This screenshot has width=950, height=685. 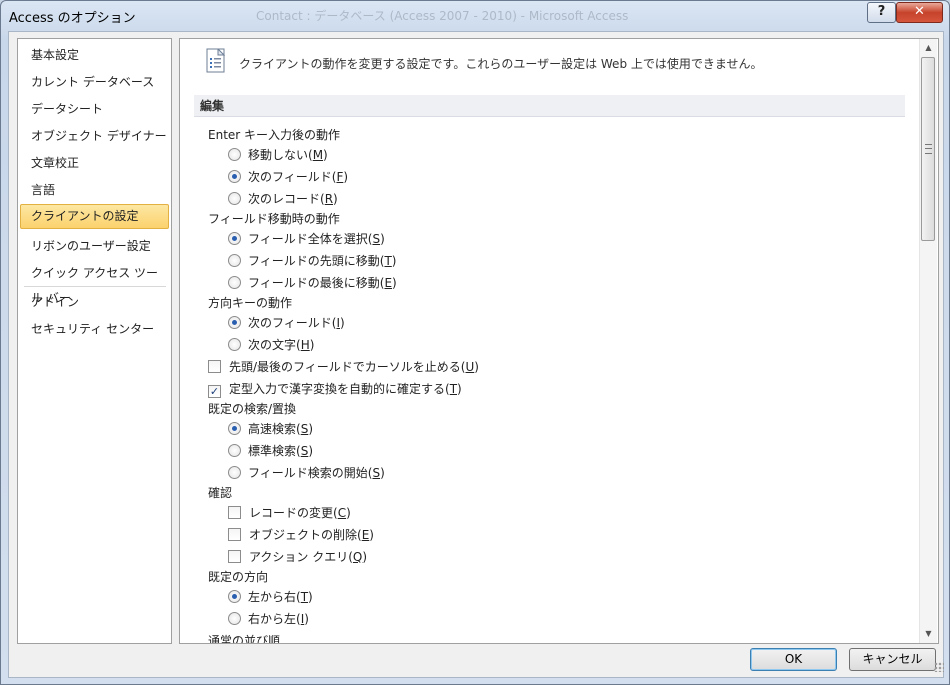 What do you see at coordinates (470, 367) in the screenshot?
I see `access-key: U` at bounding box center [470, 367].